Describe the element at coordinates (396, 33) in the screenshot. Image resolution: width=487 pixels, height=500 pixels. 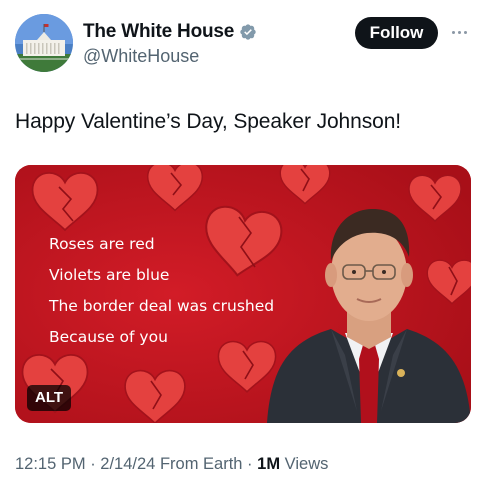
I see `follow-button: Follow` at that location.